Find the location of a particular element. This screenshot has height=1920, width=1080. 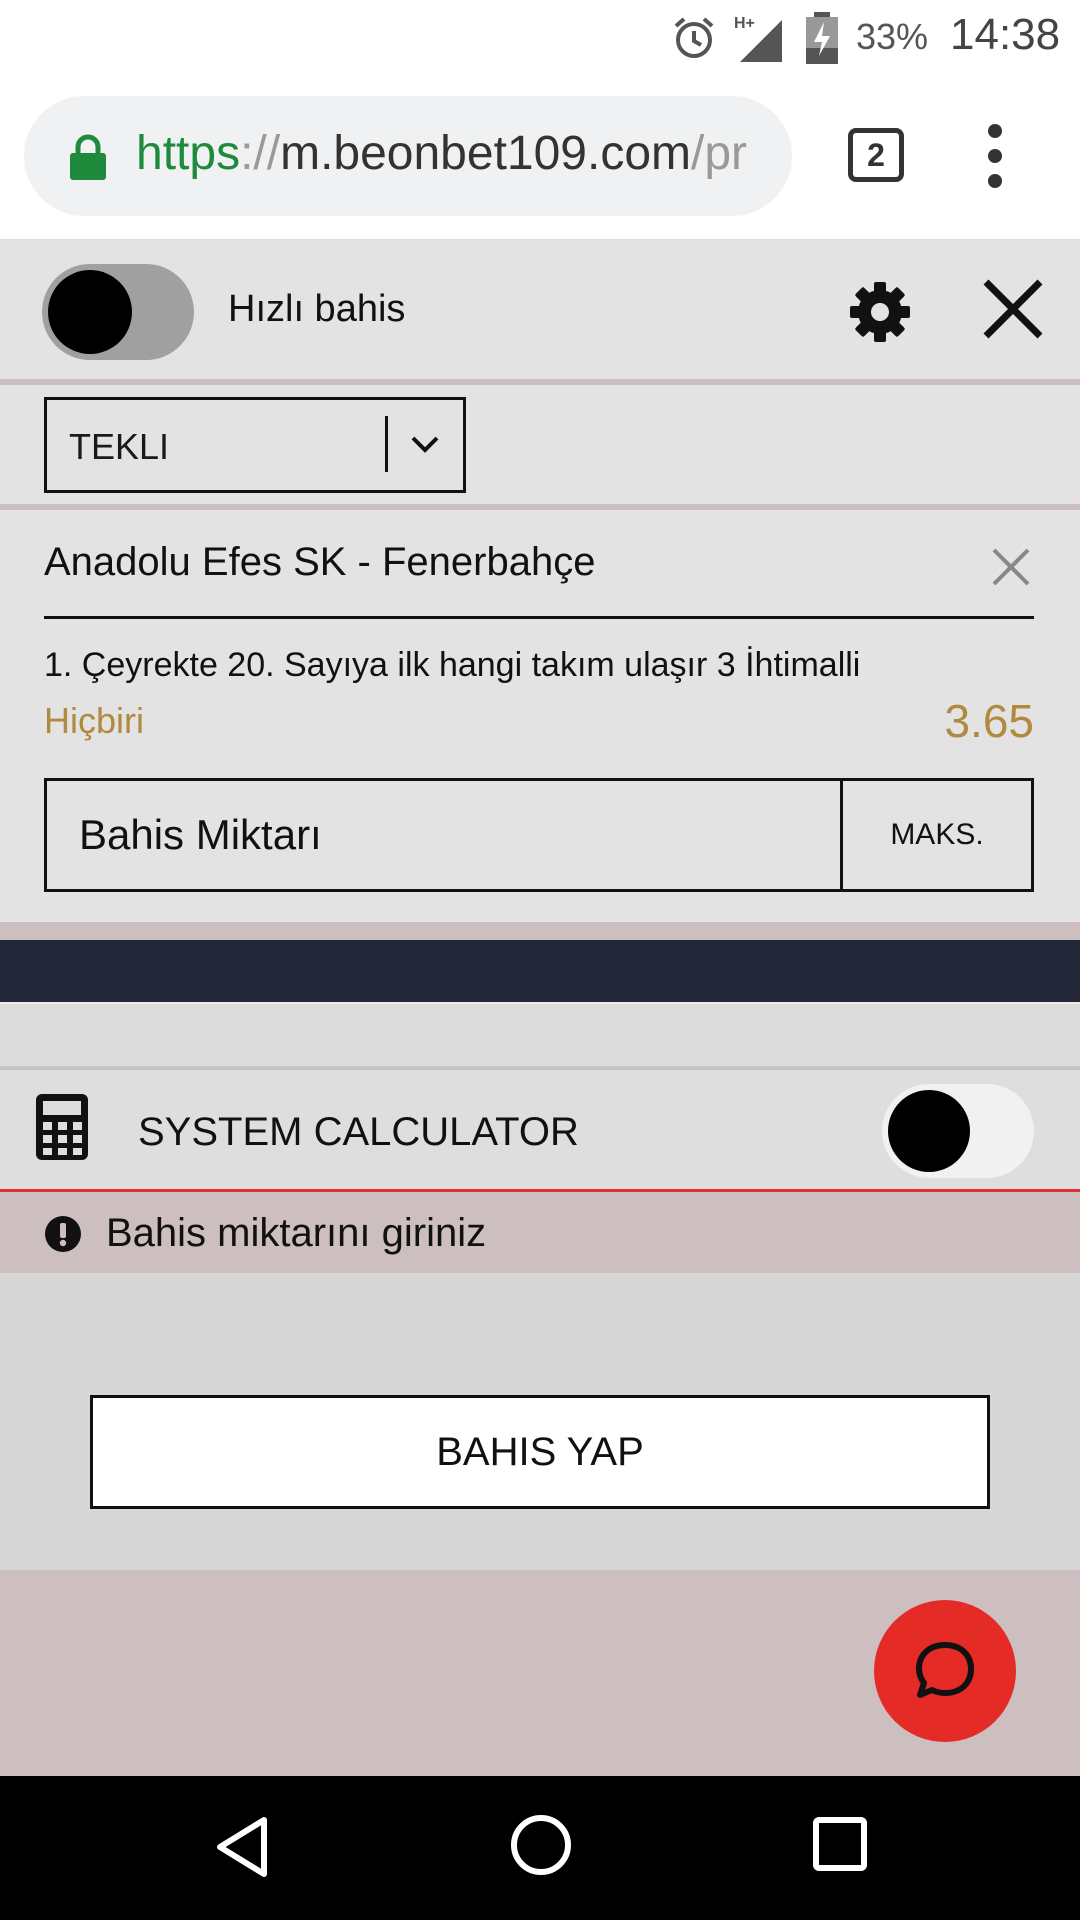

system-calculator-row: SYSTEM CALCULATOR is located at coordinates (540, 1131).